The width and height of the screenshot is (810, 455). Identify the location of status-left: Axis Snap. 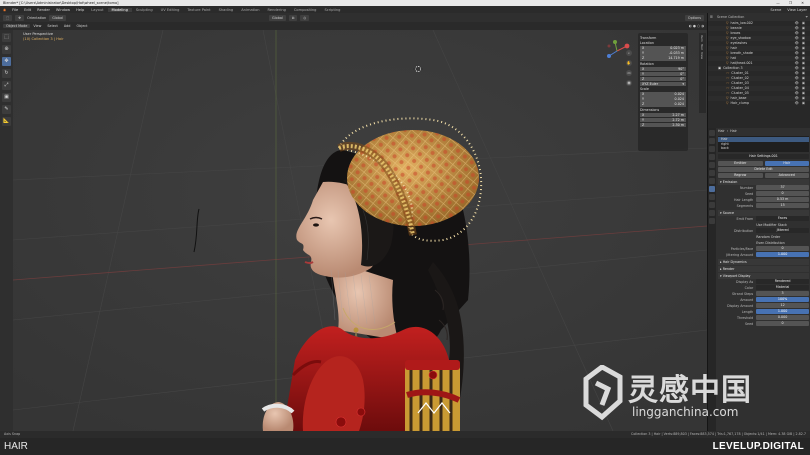
(12, 434).